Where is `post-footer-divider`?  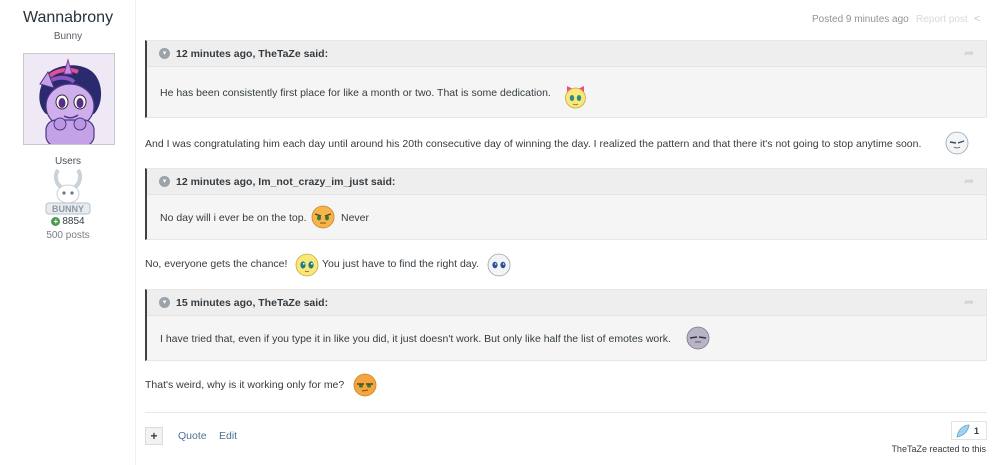
post-footer-divider is located at coordinates (566, 412).